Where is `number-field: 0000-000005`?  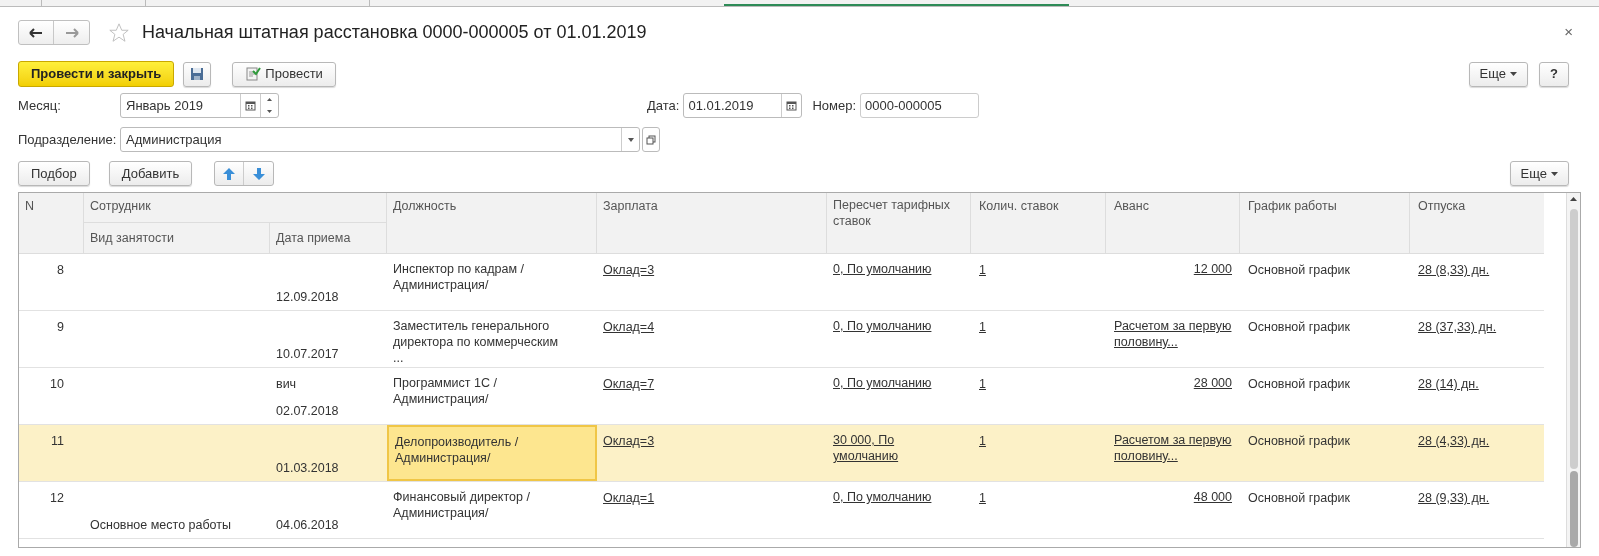 number-field: 0000-000005 is located at coordinates (920, 105).